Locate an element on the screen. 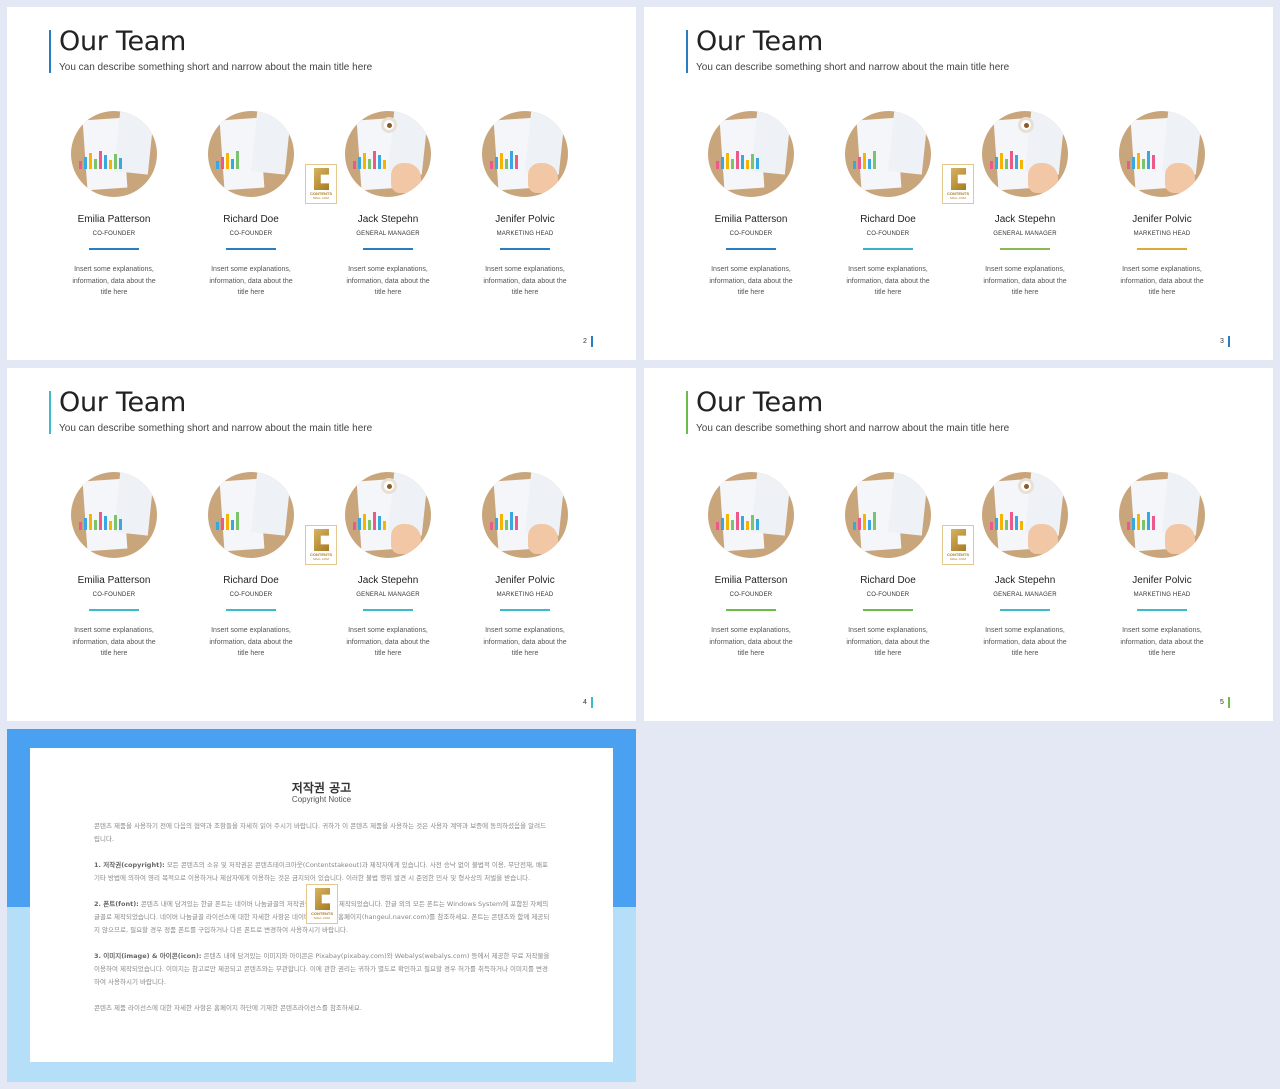 The width and height of the screenshot is (1280, 1089). page-number: 5 is located at coordinates (1222, 702).